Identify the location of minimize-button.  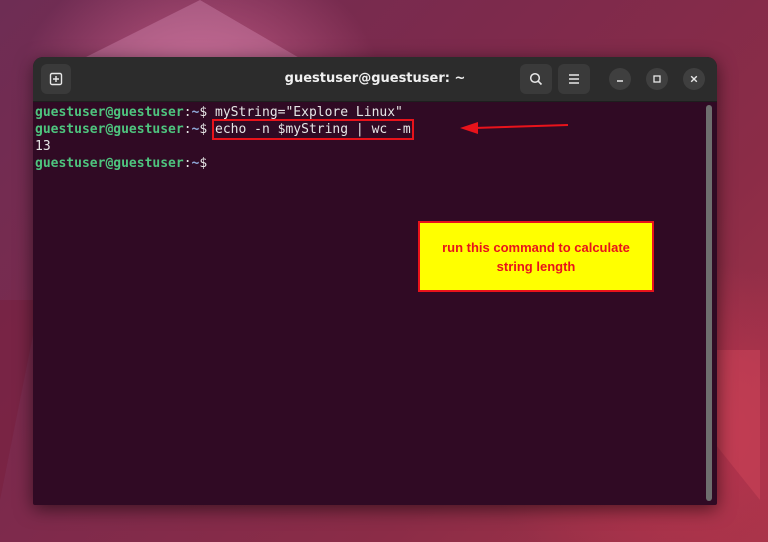
(620, 79).